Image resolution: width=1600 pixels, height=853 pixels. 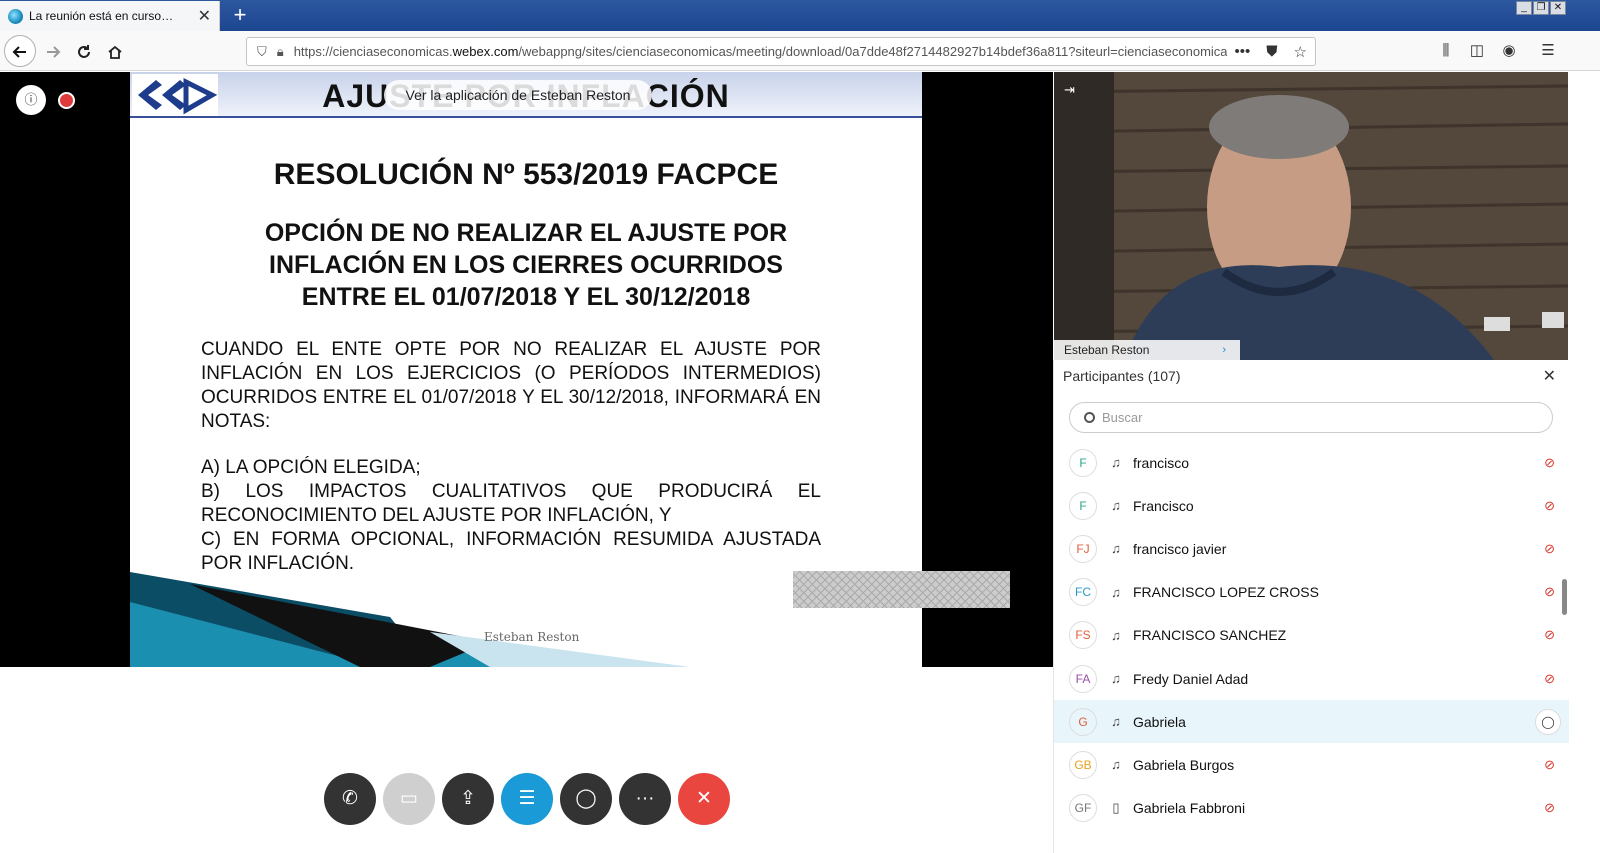 I want to click on view-application-pill: Ver la aplicación de Esteban Reston, so click(x=518, y=95).